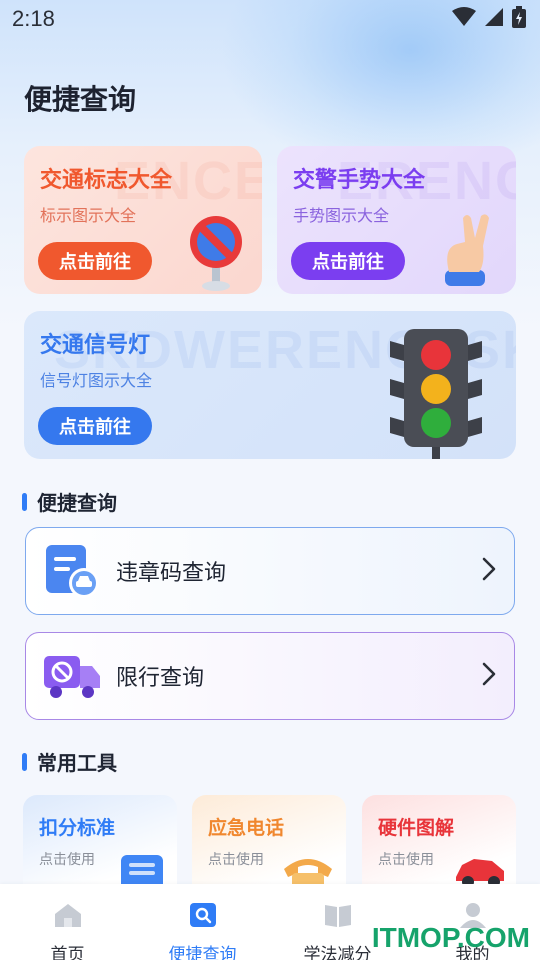  What do you see at coordinates (246, 828) in the screenshot?
I see `tool-title: 应急电话` at bounding box center [246, 828].